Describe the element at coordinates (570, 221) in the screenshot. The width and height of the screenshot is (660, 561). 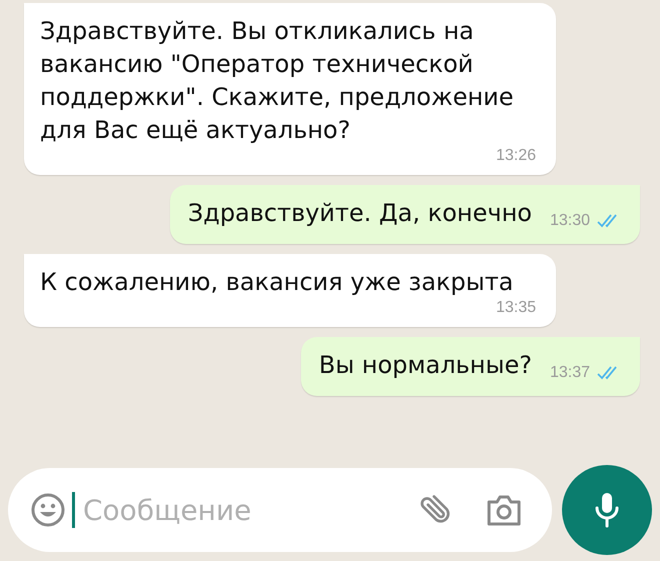
I see `message-time: 13:30` at that location.